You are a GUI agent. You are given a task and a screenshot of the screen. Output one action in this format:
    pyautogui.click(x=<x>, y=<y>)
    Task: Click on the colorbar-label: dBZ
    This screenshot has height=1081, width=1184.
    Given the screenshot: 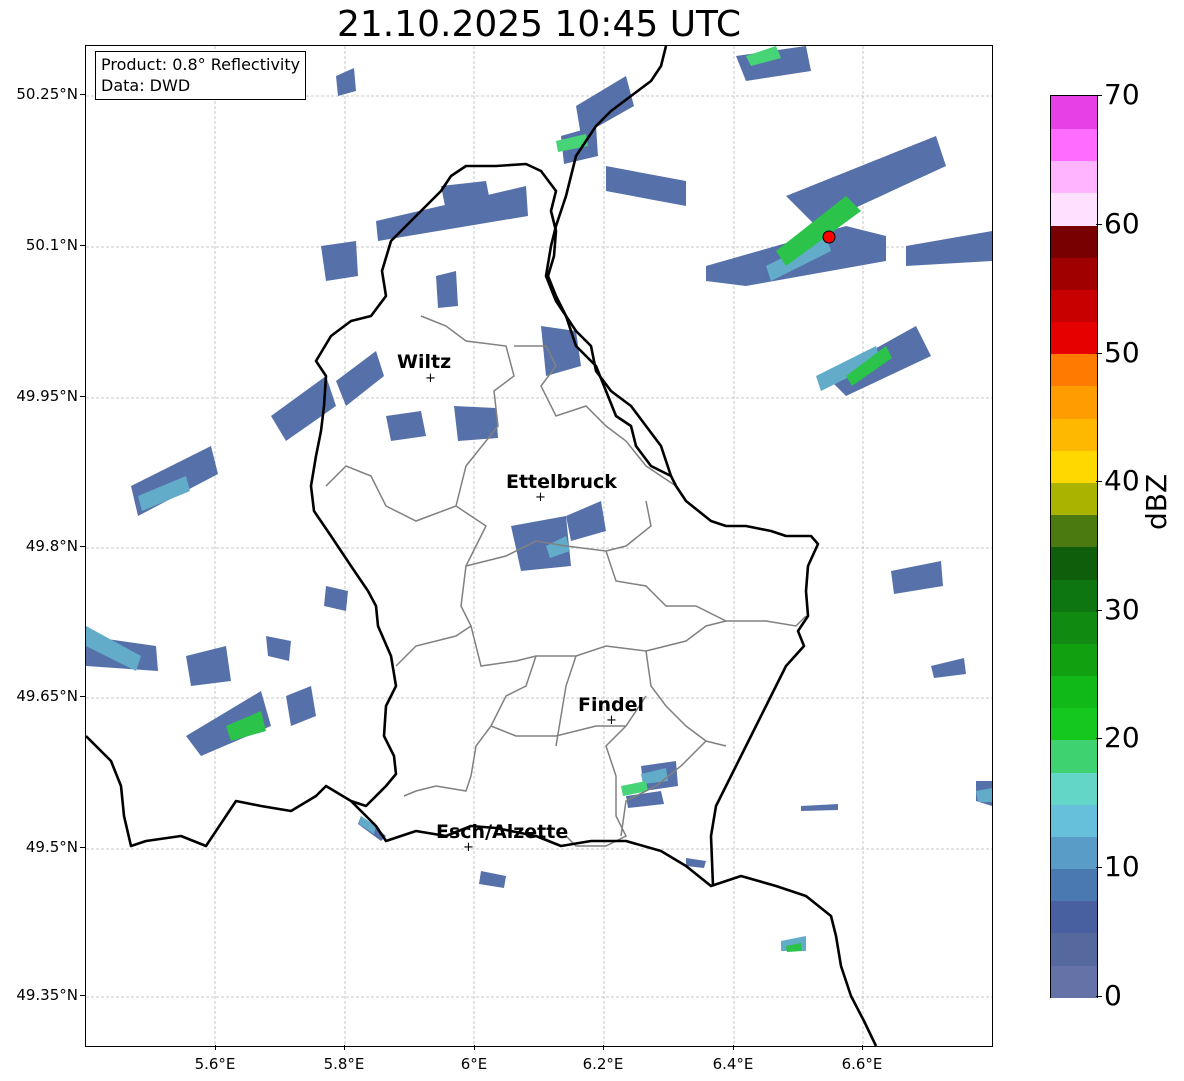 What is the action you would take?
    pyautogui.click(x=1156, y=501)
    